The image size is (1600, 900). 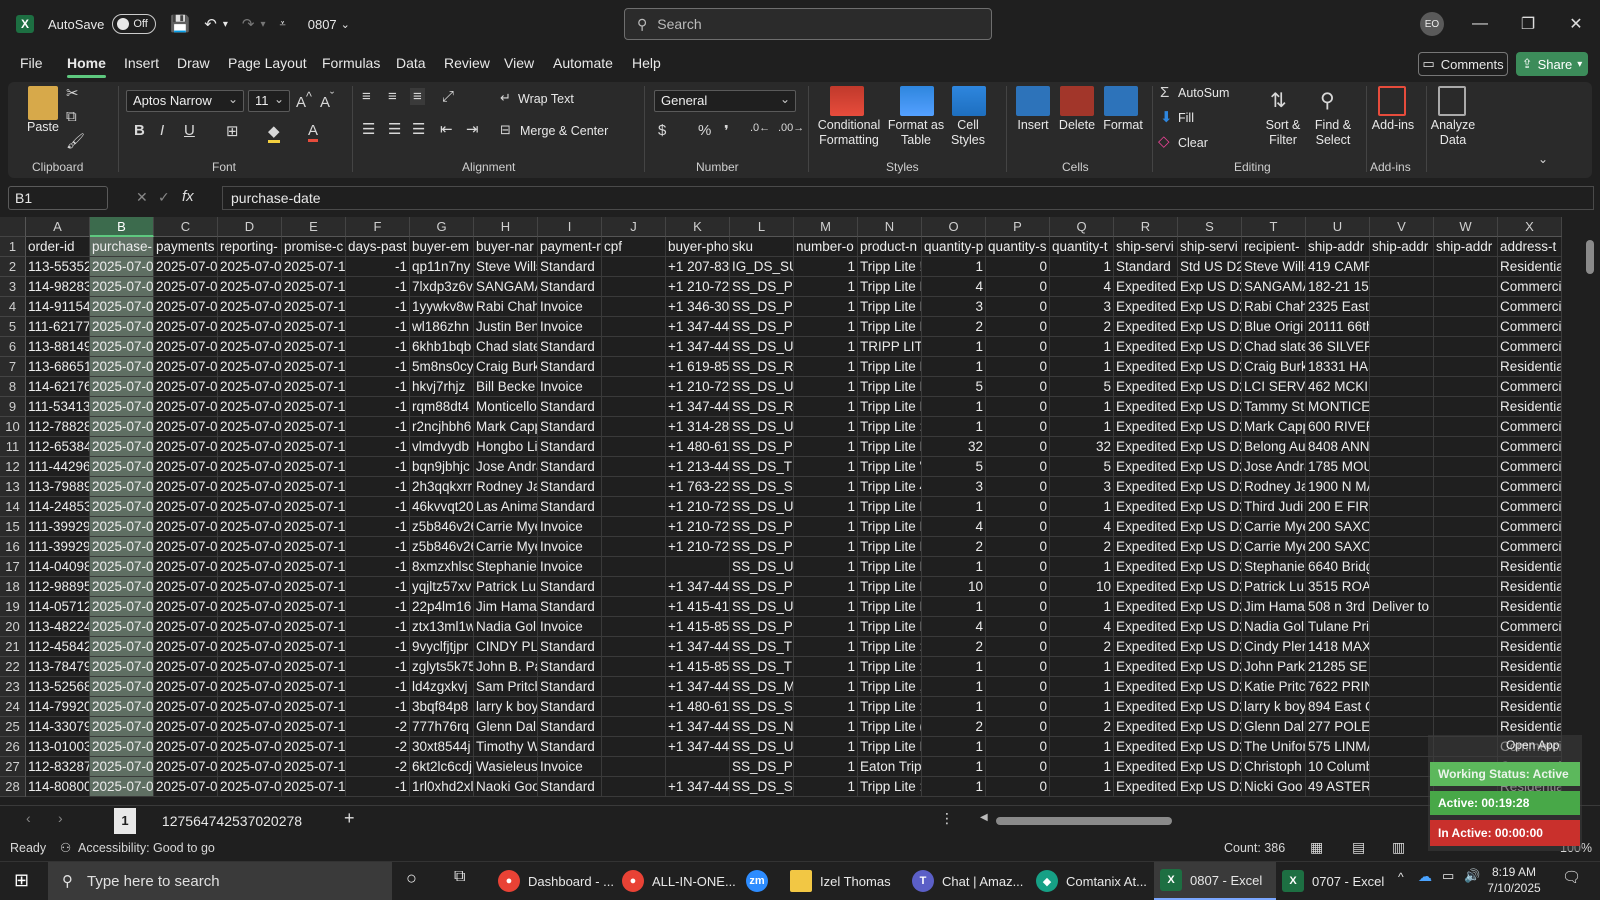 What do you see at coordinates (954, 287) in the screenshot?
I see `table-cell: 4` at bounding box center [954, 287].